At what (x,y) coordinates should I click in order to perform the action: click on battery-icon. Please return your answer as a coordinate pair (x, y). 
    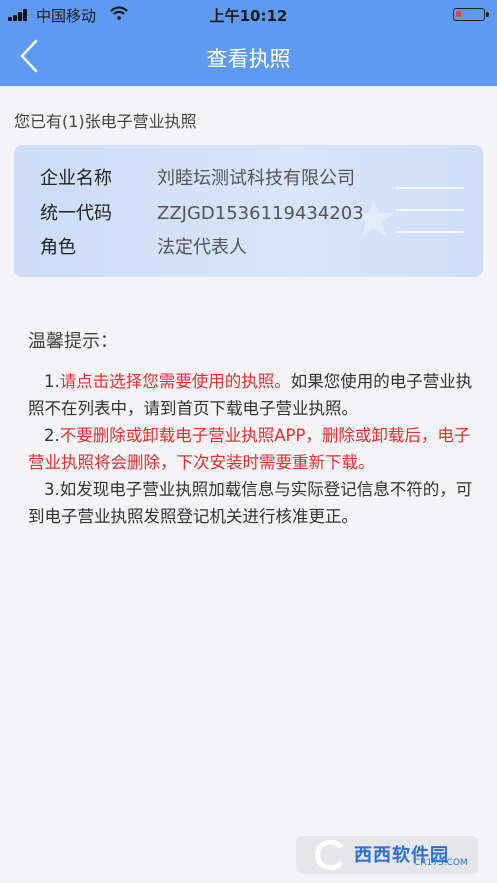
    Looking at the image, I should click on (471, 14).